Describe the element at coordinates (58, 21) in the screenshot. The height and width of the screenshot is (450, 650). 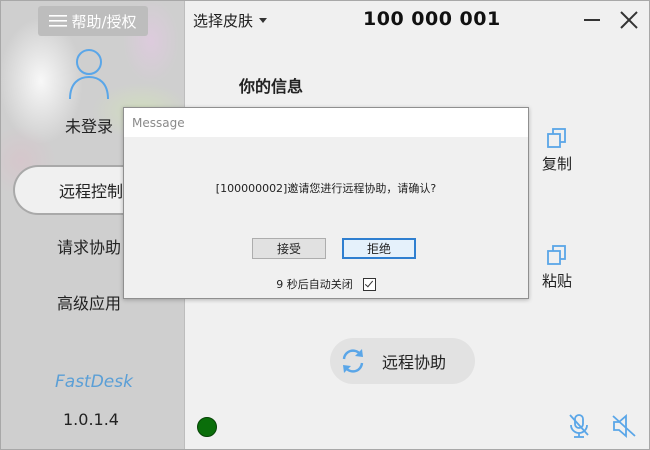
I see `menu-icon` at that location.